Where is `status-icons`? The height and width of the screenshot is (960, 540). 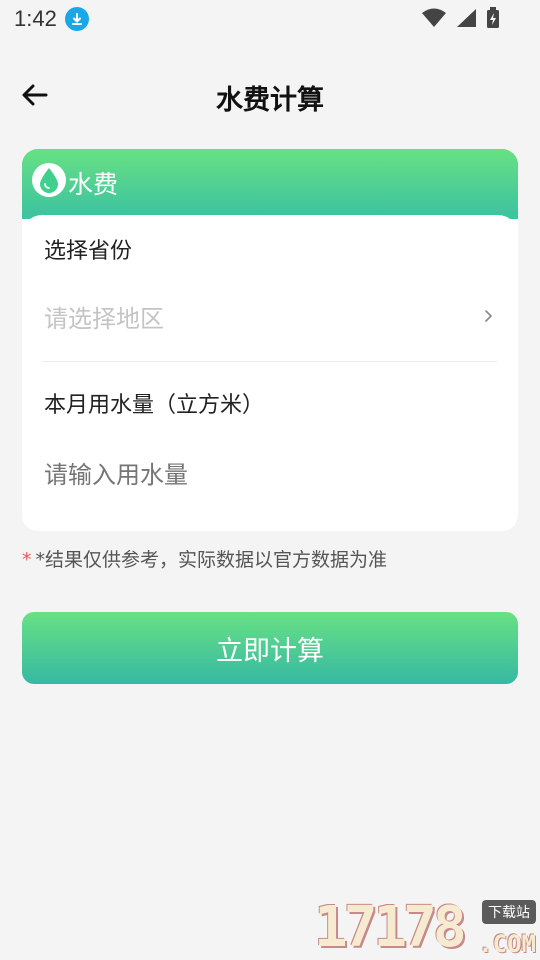 status-icons is located at coordinates (461, 18).